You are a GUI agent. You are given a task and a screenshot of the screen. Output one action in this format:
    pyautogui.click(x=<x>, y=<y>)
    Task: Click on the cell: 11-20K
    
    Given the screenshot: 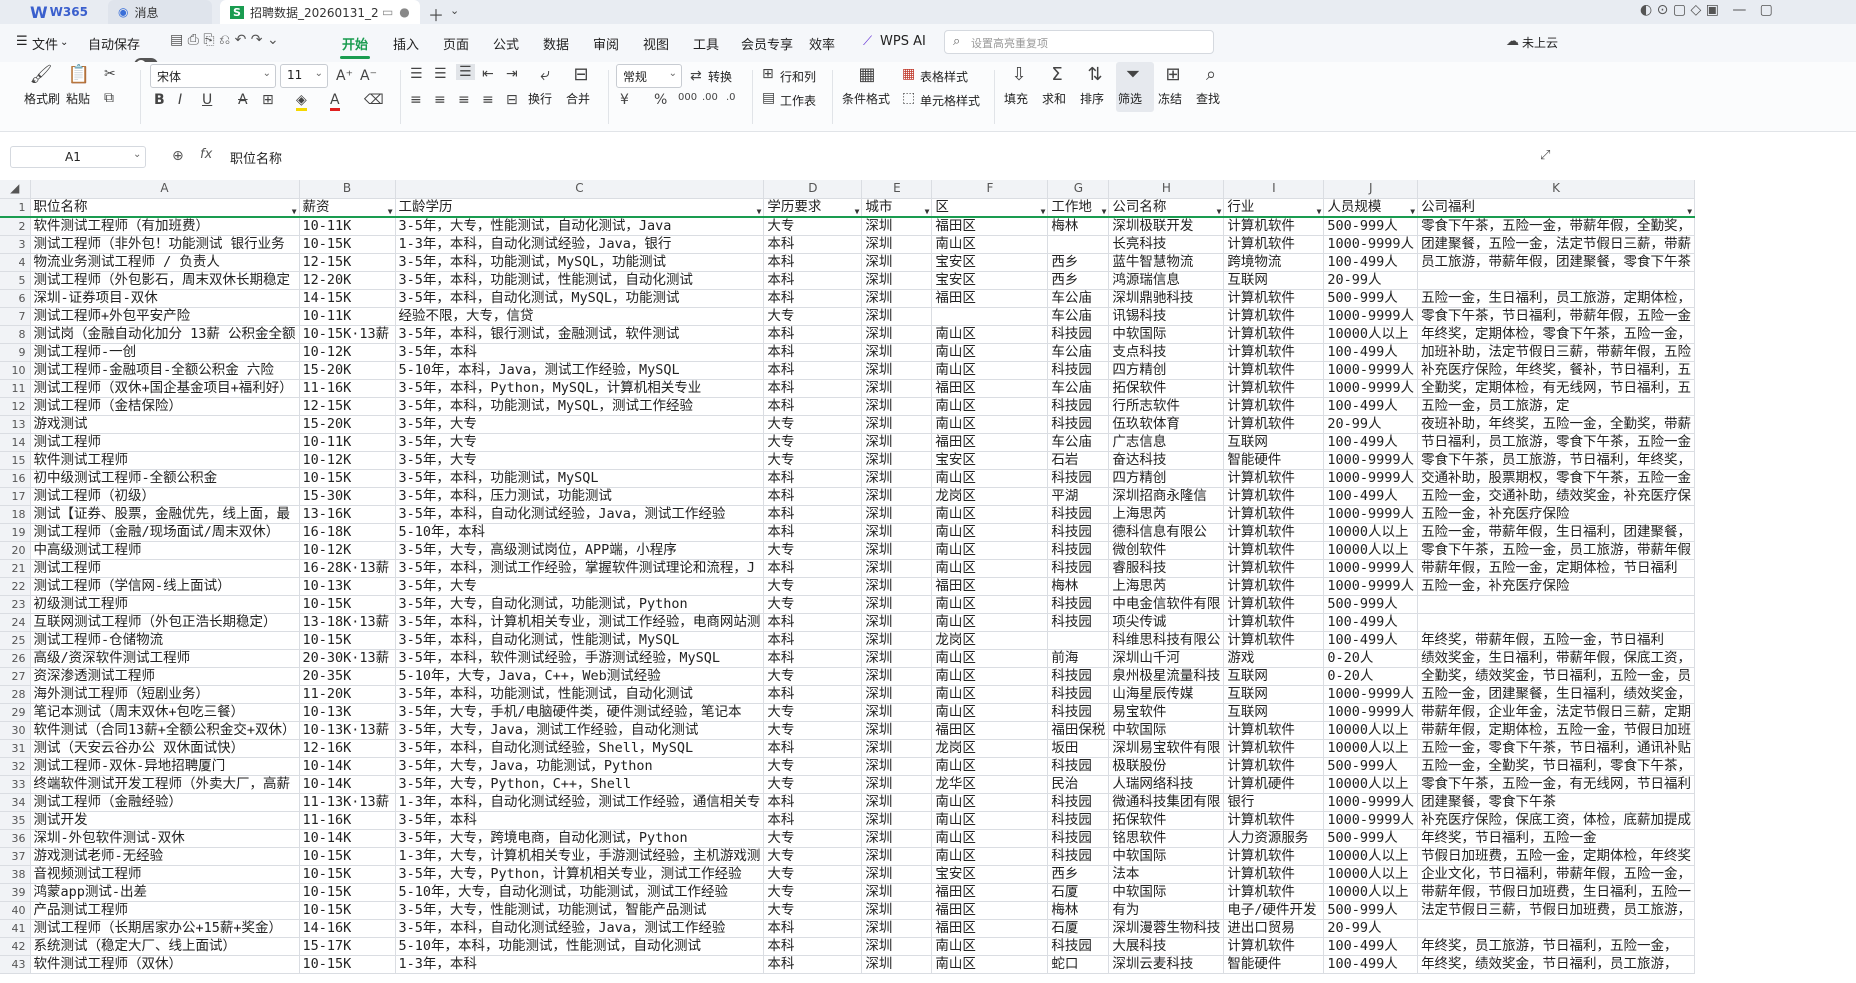 What is the action you would take?
    pyautogui.click(x=347, y=694)
    